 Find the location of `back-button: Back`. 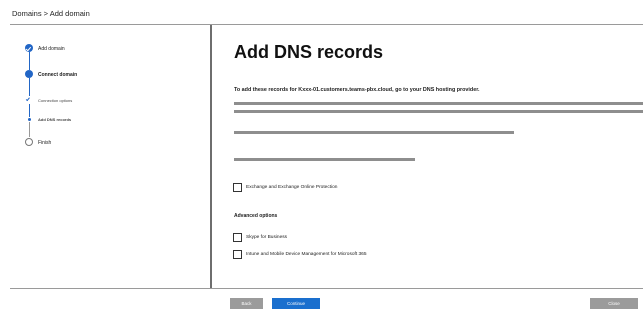

back-button: Back is located at coordinates (246, 303).